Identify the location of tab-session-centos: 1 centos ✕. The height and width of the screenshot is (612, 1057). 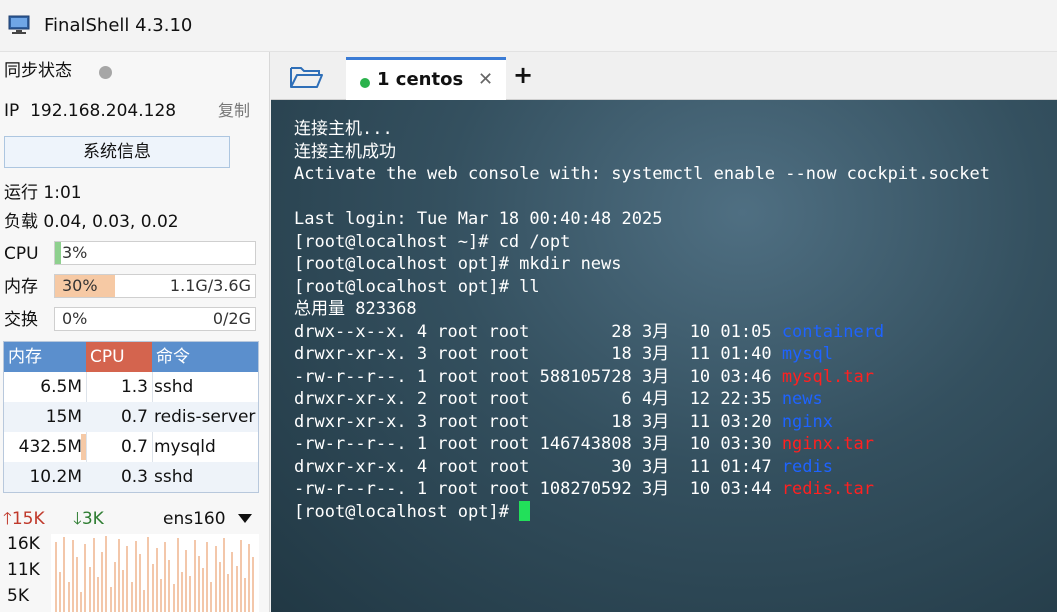
(426, 78).